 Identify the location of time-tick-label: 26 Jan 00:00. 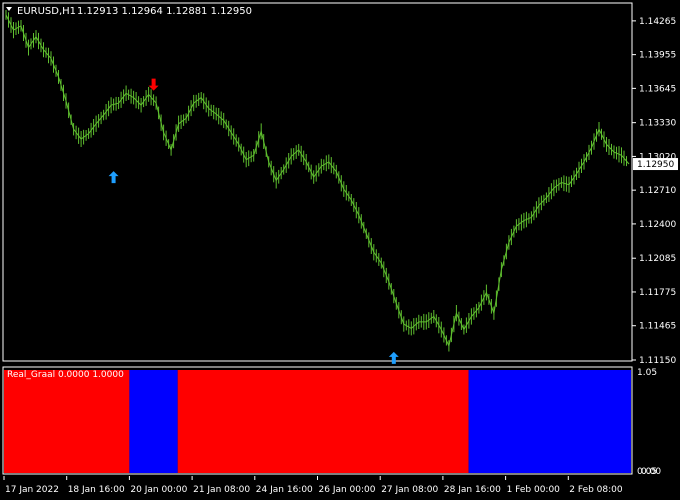
(347, 490).